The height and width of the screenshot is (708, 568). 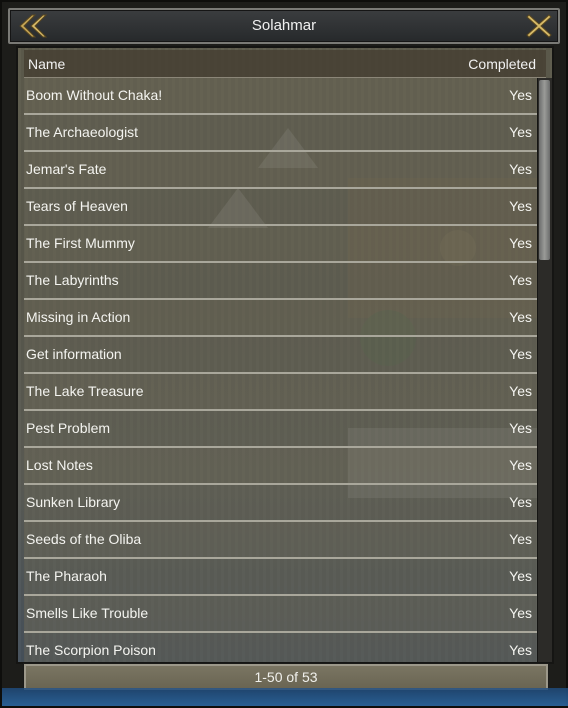 What do you see at coordinates (78, 317) in the screenshot?
I see `quest-name: Missing in Action` at bounding box center [78, 317].